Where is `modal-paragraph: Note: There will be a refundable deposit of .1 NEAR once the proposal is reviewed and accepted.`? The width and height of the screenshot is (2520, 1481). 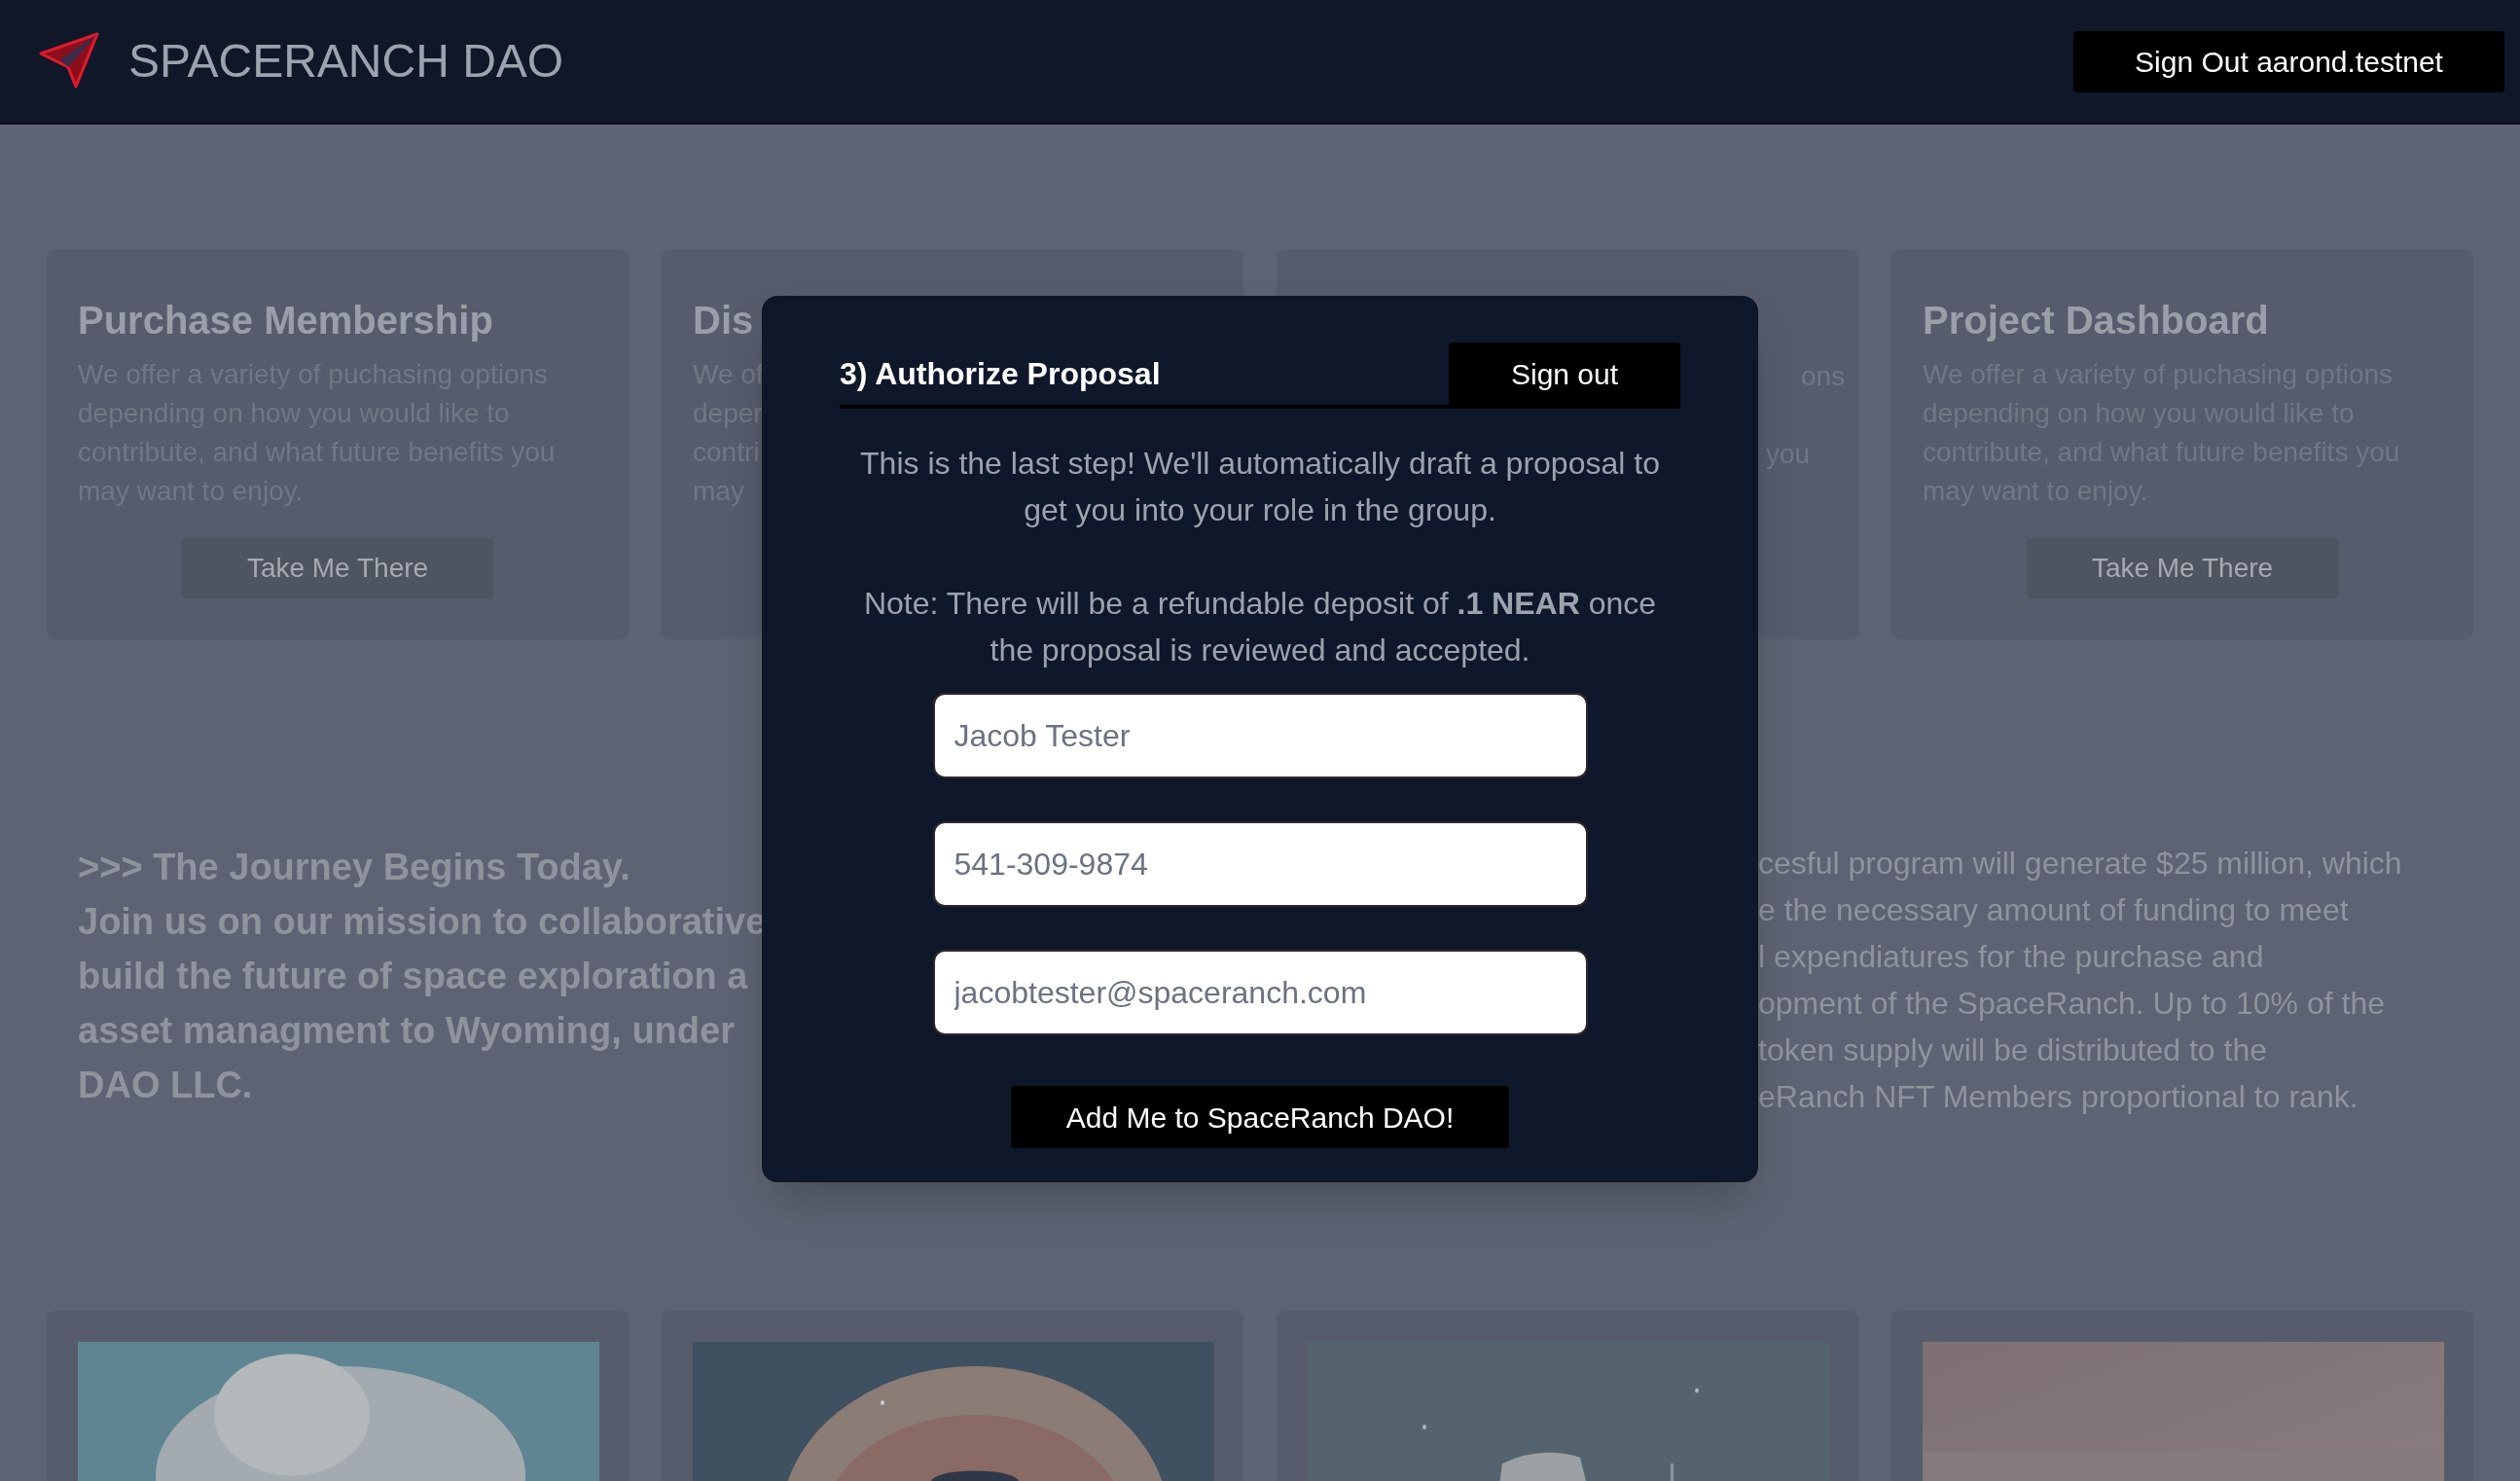 modal-paragraph: Note: There will be a refundable deposit of .1 NEAR once the proposal is reviewed and accepted. is located at coordinates (1260, 627).